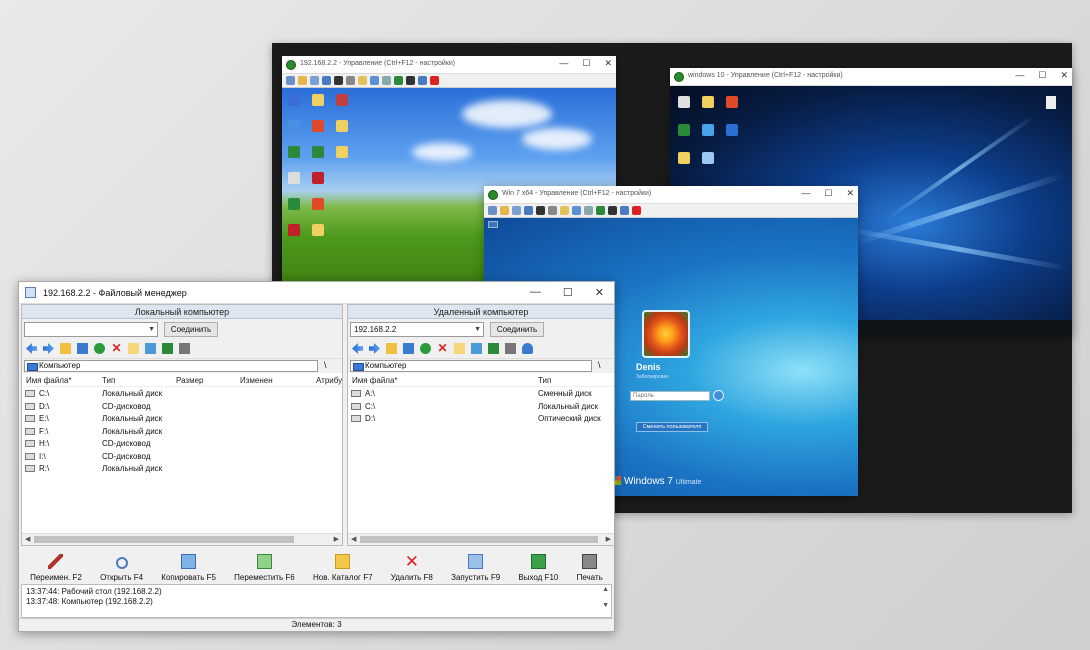 This screenshot has width=1090, height=650. What do you see at coordinates (171, 366) in the screenshot?
I see `local-path-field: Компьютер` at bounding box center [171, 366].